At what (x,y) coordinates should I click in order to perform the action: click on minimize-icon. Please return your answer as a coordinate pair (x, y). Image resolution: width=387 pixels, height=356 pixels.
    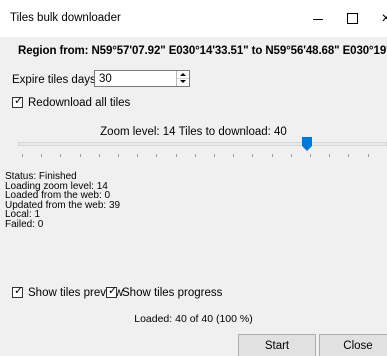
    Looking at the image, I should click on (318, 19).